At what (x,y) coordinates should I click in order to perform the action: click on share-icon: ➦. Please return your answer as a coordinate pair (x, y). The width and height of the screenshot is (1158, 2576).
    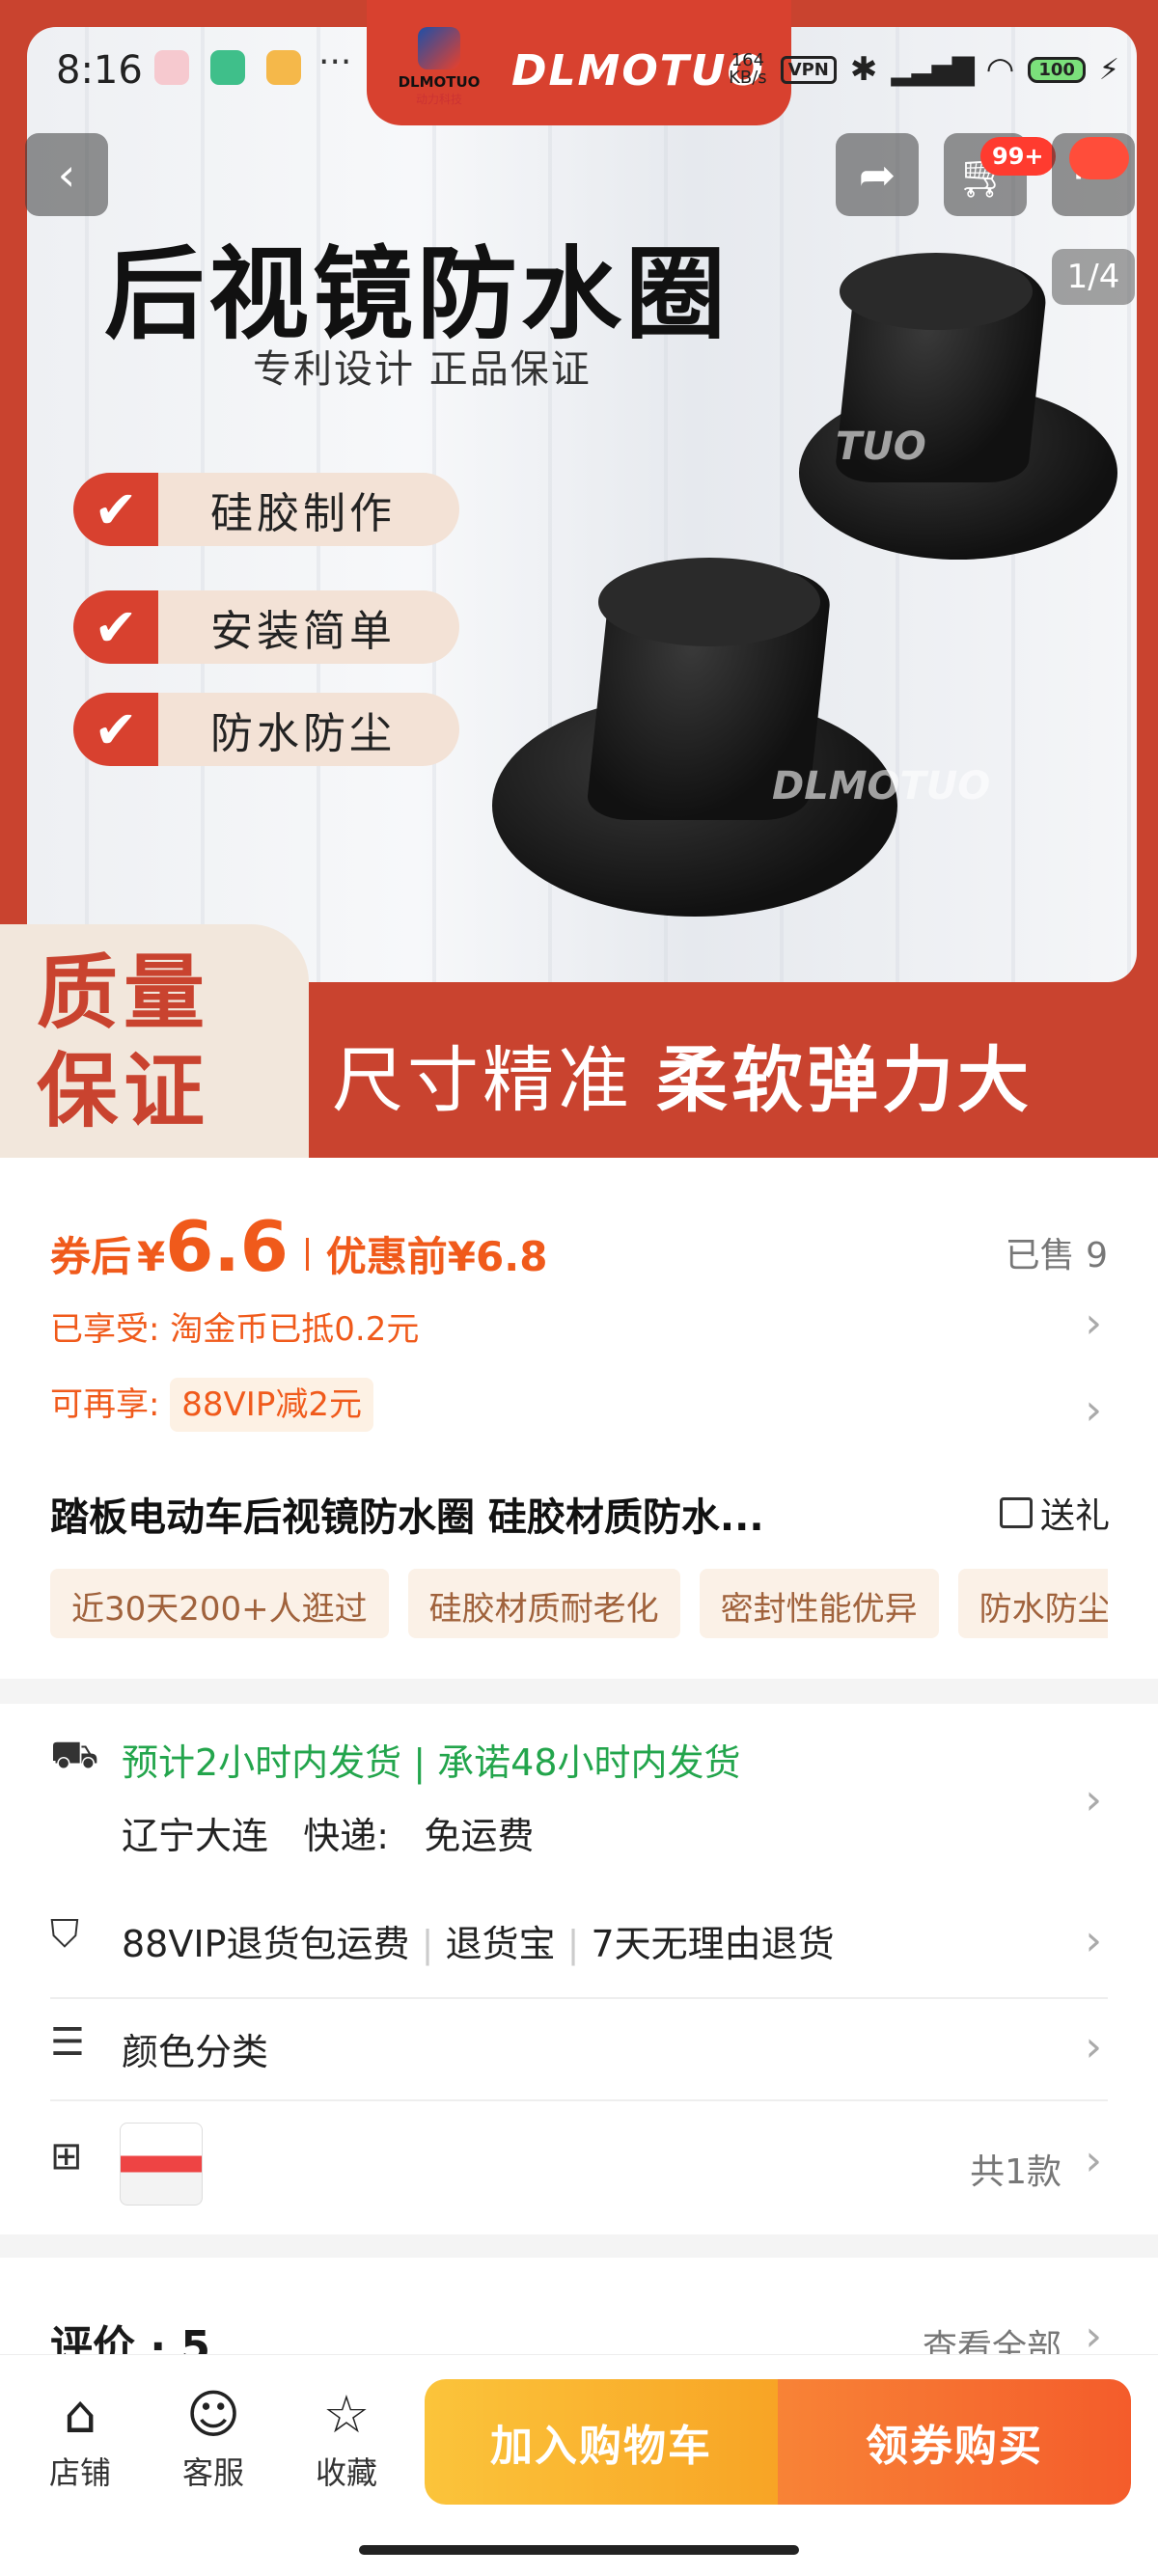
    Looking at the image, I should click on (877, 175).